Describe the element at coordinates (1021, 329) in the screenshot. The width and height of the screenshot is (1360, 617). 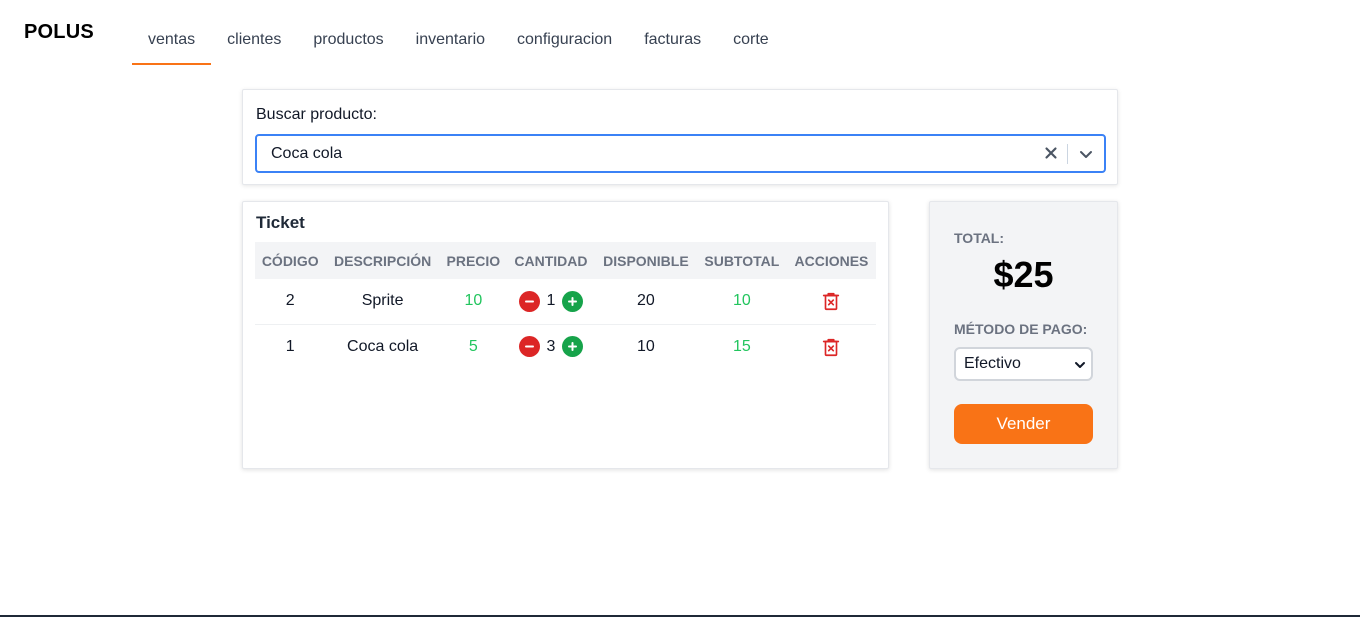
I see `payment-method-label: MÉTODO DE PAGO:` at that location.